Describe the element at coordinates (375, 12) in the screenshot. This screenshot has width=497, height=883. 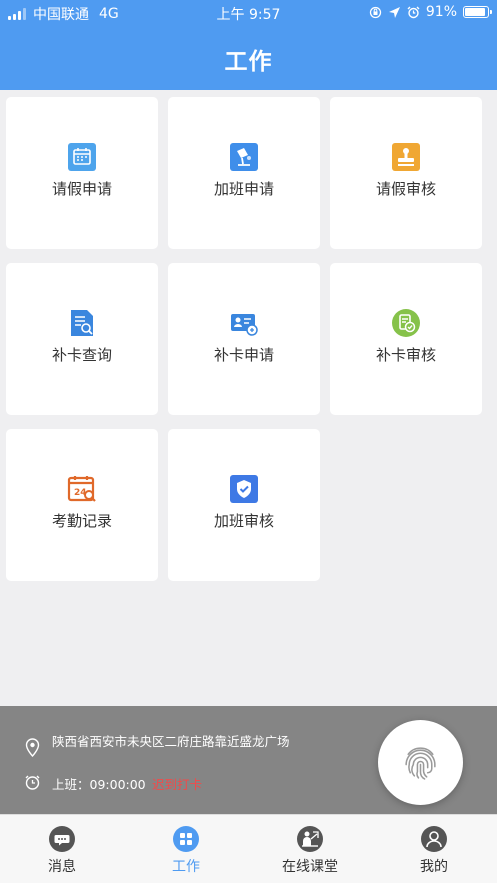
I see `rotation-lock-icon` at that location.